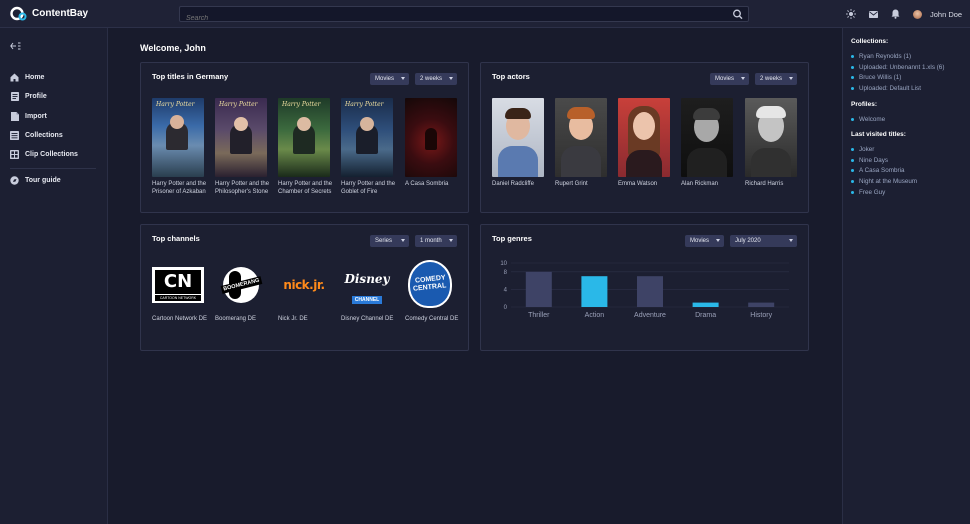 The height and width of the screenshot is (524, 970). I want to click on top-channels-period-select: 1 month, so click(436, 241).